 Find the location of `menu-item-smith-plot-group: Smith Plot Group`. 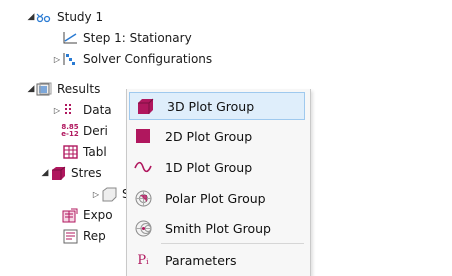

menu-item-smith-plot-group: Smith Plot Group is located at coordinates (217, 228).